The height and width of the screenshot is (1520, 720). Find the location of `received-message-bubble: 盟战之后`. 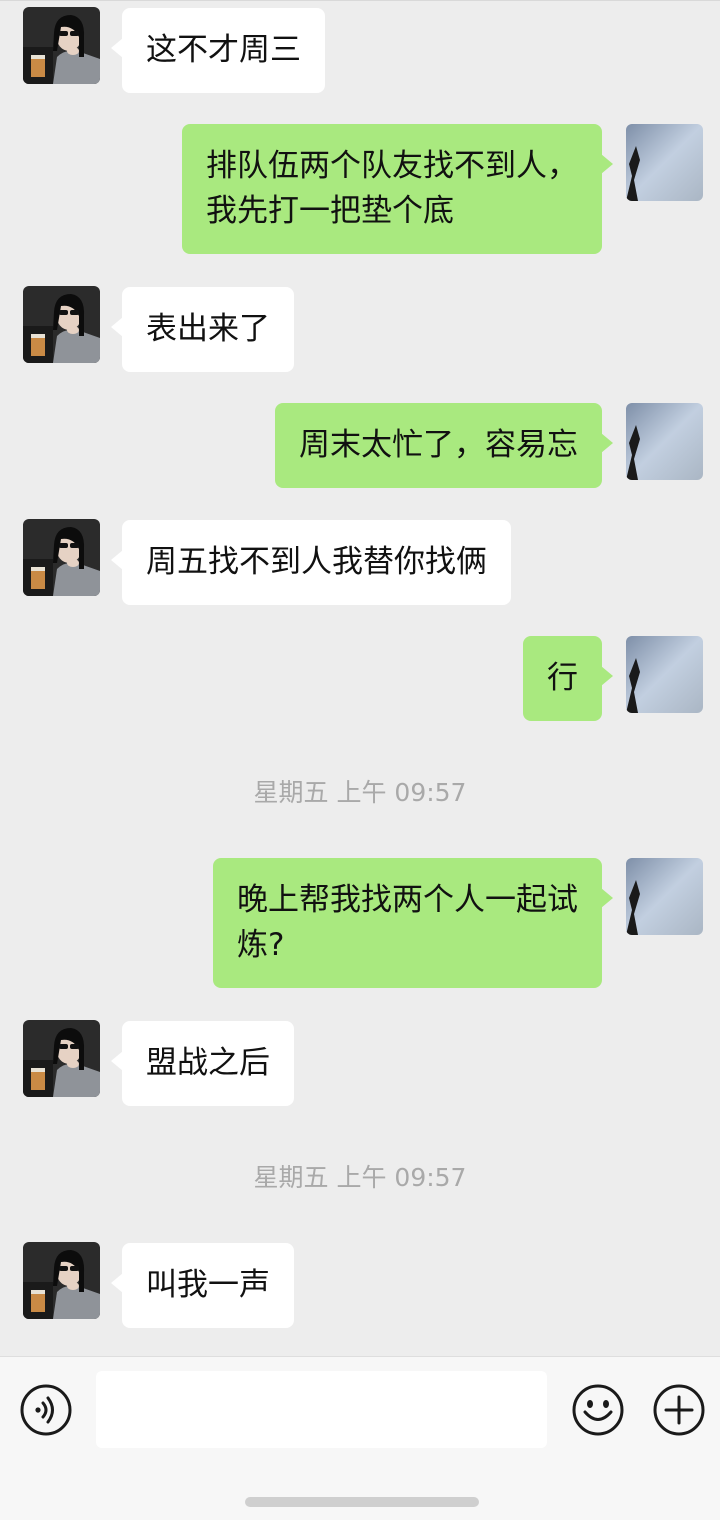

received-message-bubble: 盟战之后 is located at coordinates (202, 1063).